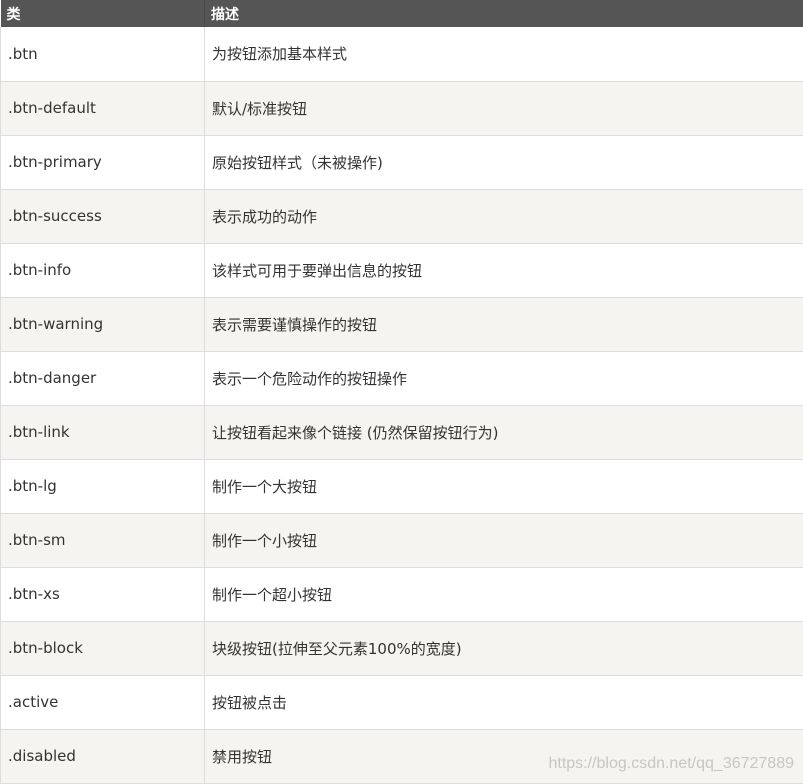 The height and width of the screenshot is (784, 803). Describe the element at coordinates (103, 270) in the screenshot. I see `class-cell: .btn-info` at that location.